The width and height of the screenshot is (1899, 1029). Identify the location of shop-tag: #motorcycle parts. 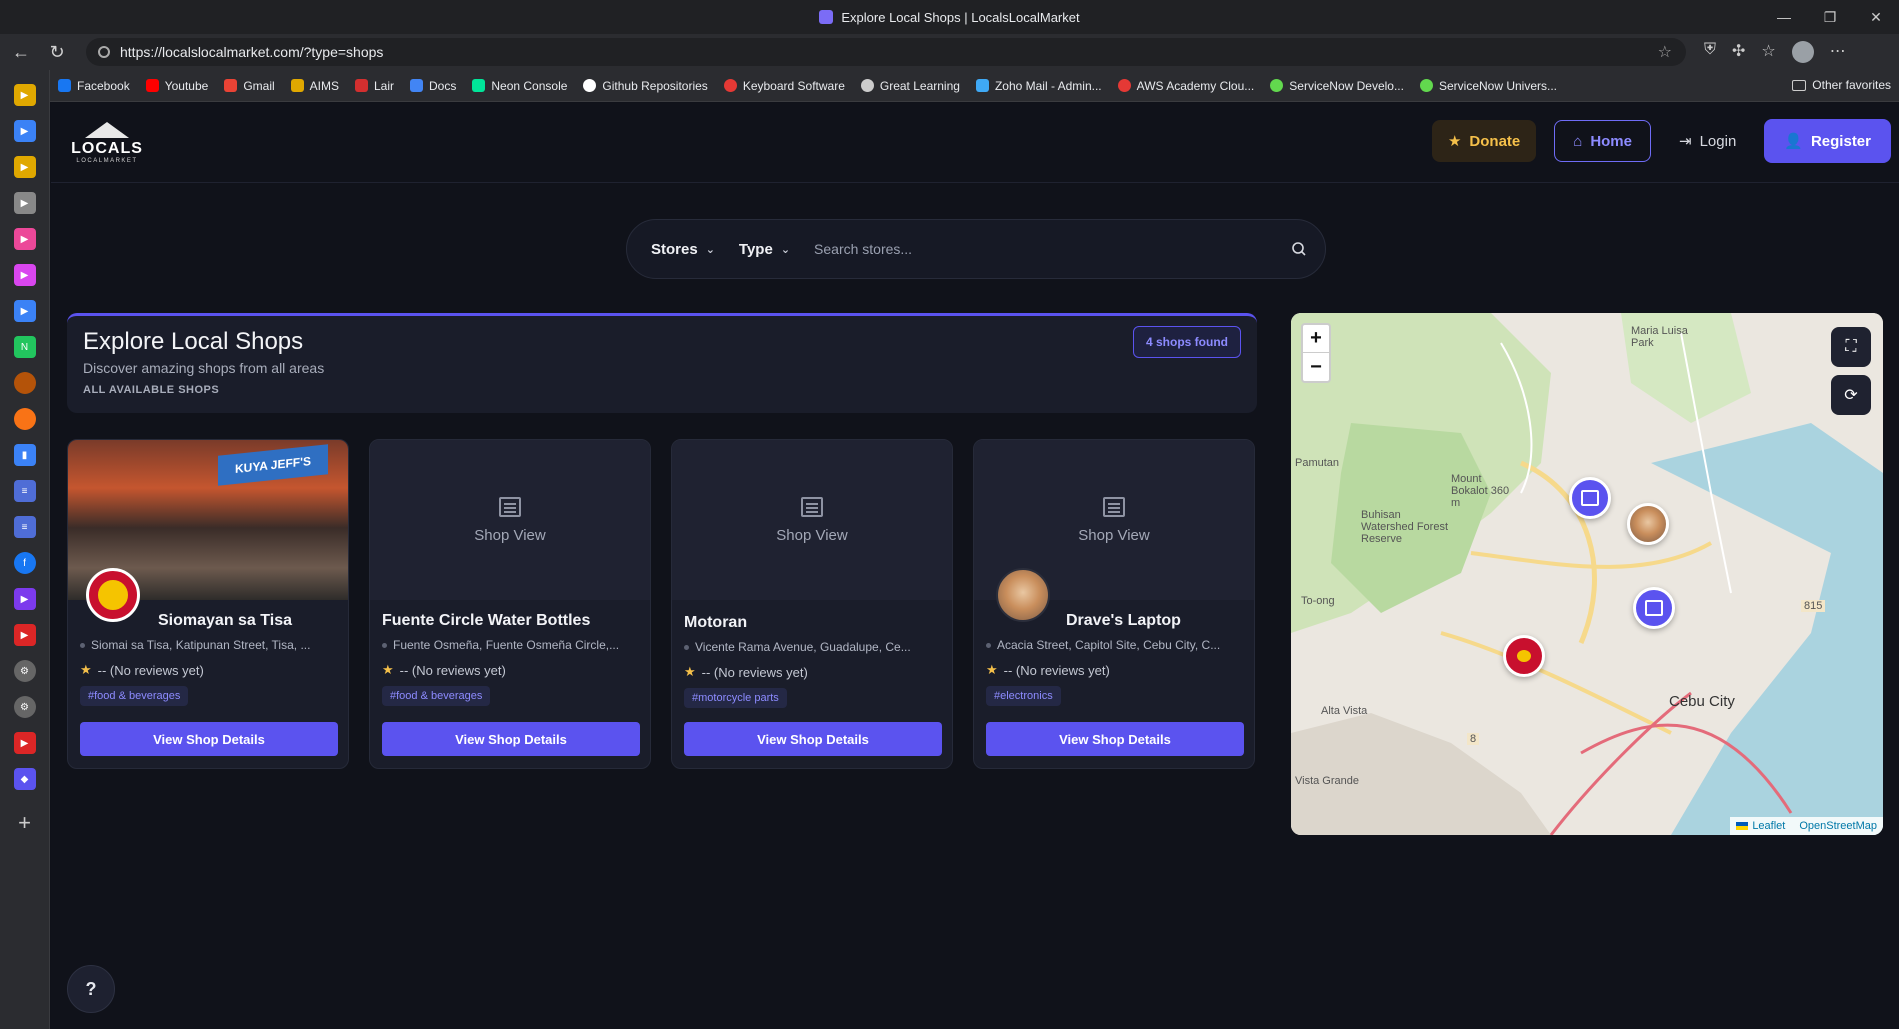
(735, 698).